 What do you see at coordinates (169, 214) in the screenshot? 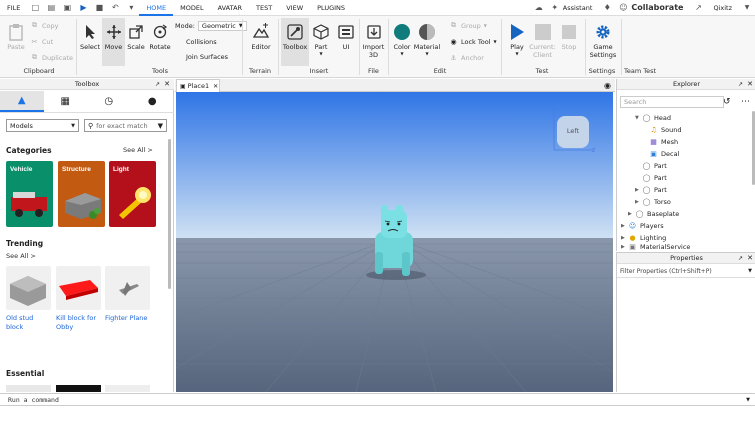
I see `toolbox-scrollbar` at bounding box center [169, 214].